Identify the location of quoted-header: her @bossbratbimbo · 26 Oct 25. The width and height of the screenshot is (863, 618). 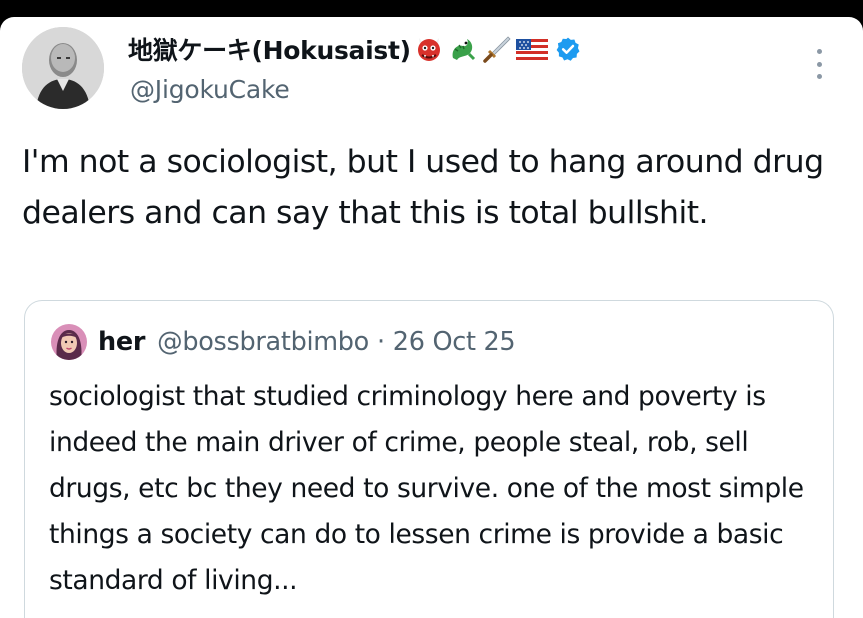
(307, 342).